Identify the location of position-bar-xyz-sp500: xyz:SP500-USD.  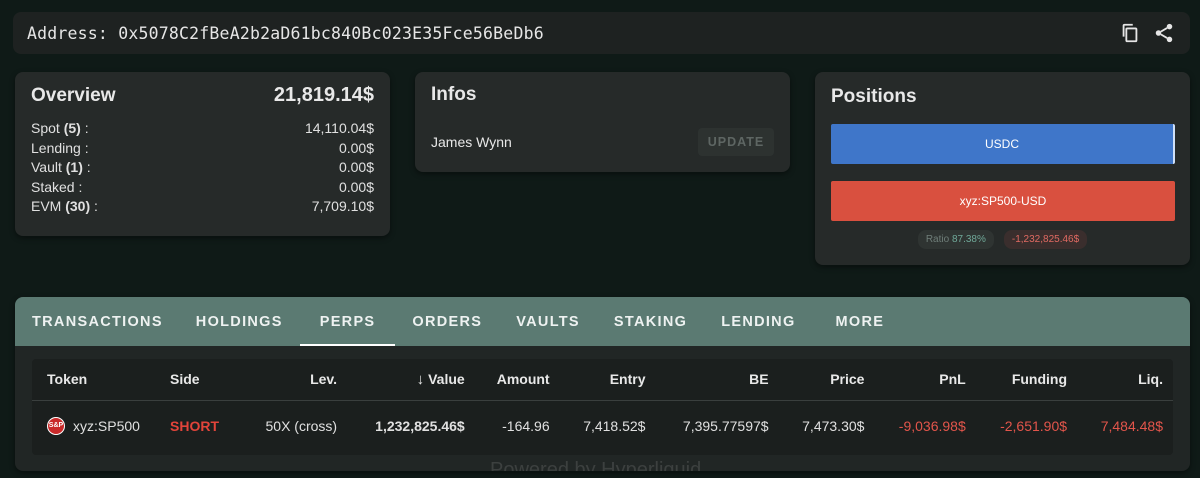
(1003, 201).